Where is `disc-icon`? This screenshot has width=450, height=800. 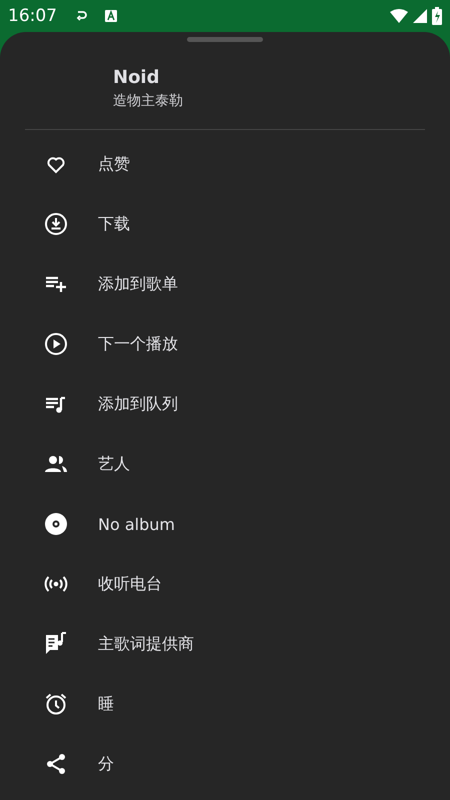
disc-icon is located at coordinates (56, 524).